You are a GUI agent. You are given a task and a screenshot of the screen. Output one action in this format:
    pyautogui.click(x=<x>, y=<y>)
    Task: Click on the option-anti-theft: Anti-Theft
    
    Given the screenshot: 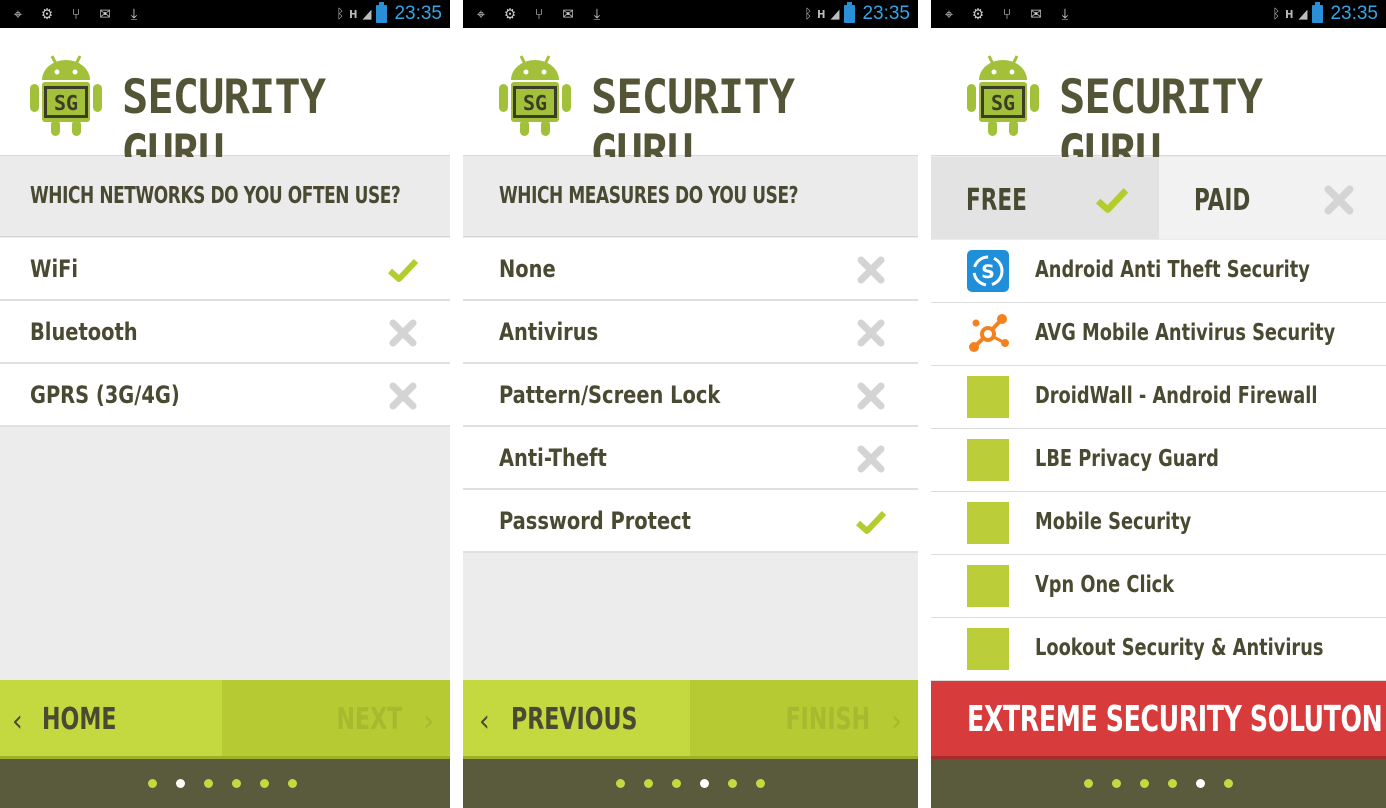 What is the action you would take?
    pyautogui.click(x=690, y=458)
    